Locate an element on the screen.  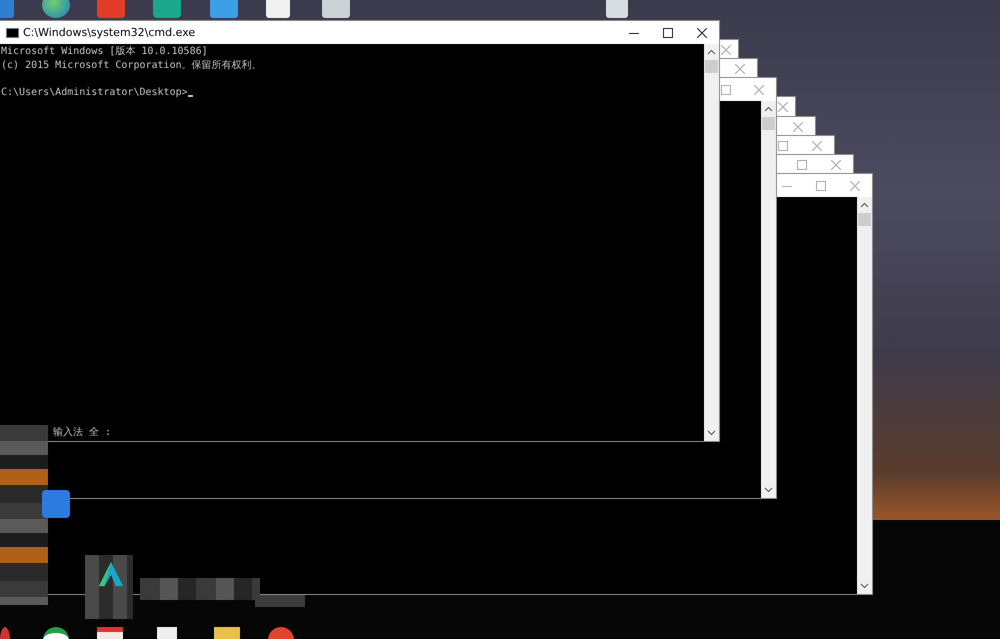
window-title: C:\Windows\system32\cmd.exe is located at coordinates (109, 32).